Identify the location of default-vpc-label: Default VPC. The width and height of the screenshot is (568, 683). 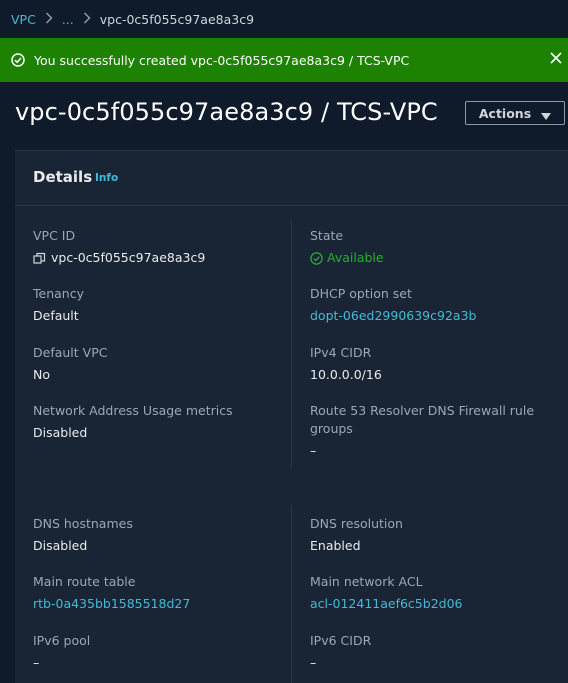
(70, 352).